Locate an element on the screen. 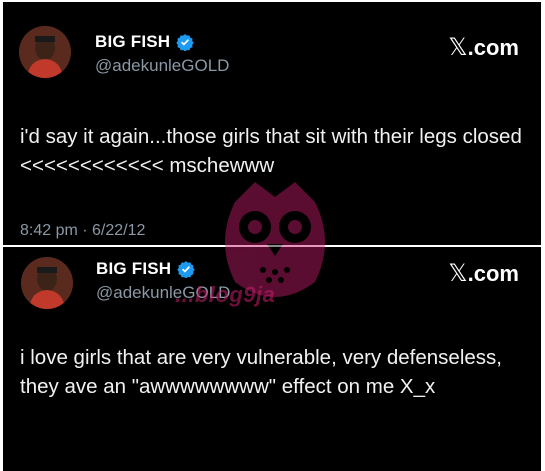  watermark-text: ...blog9ja is located at coordinates (225, 294).